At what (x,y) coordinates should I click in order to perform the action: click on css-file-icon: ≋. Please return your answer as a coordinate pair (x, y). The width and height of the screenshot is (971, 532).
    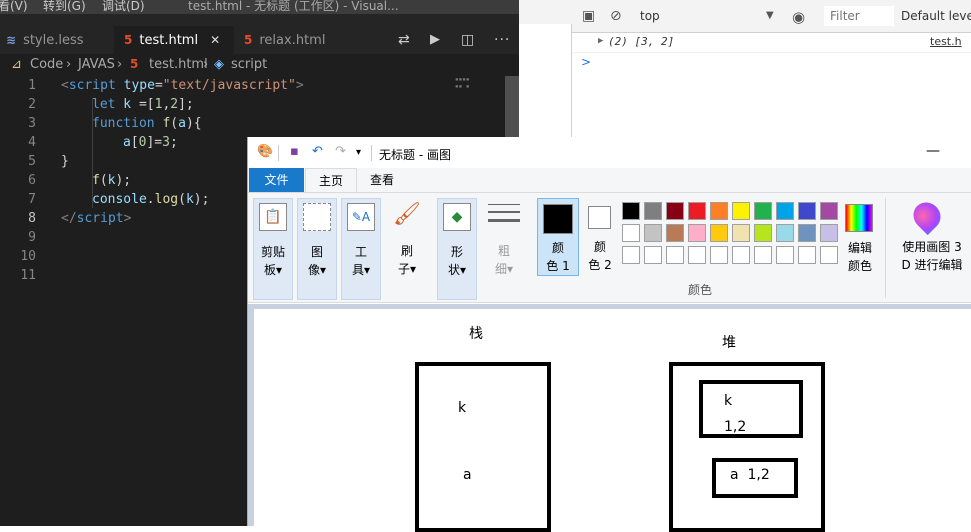
    Looking at the image, I should click on (11, 40).